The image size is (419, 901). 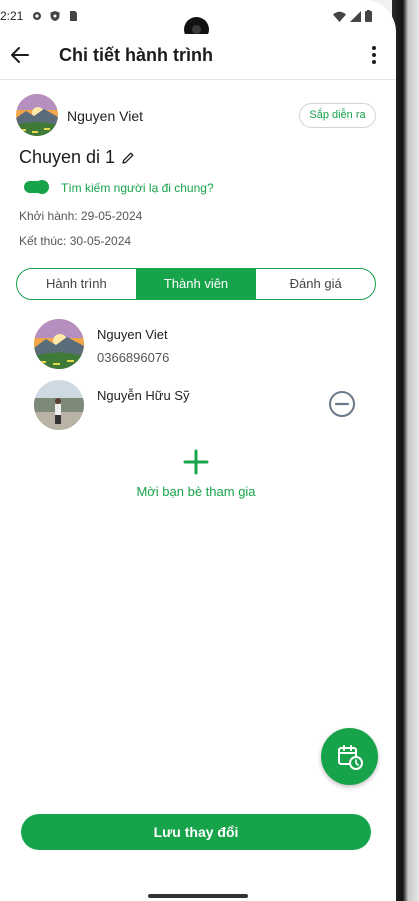 I want to click on more-vert-icon, so click(x=374, y=55).